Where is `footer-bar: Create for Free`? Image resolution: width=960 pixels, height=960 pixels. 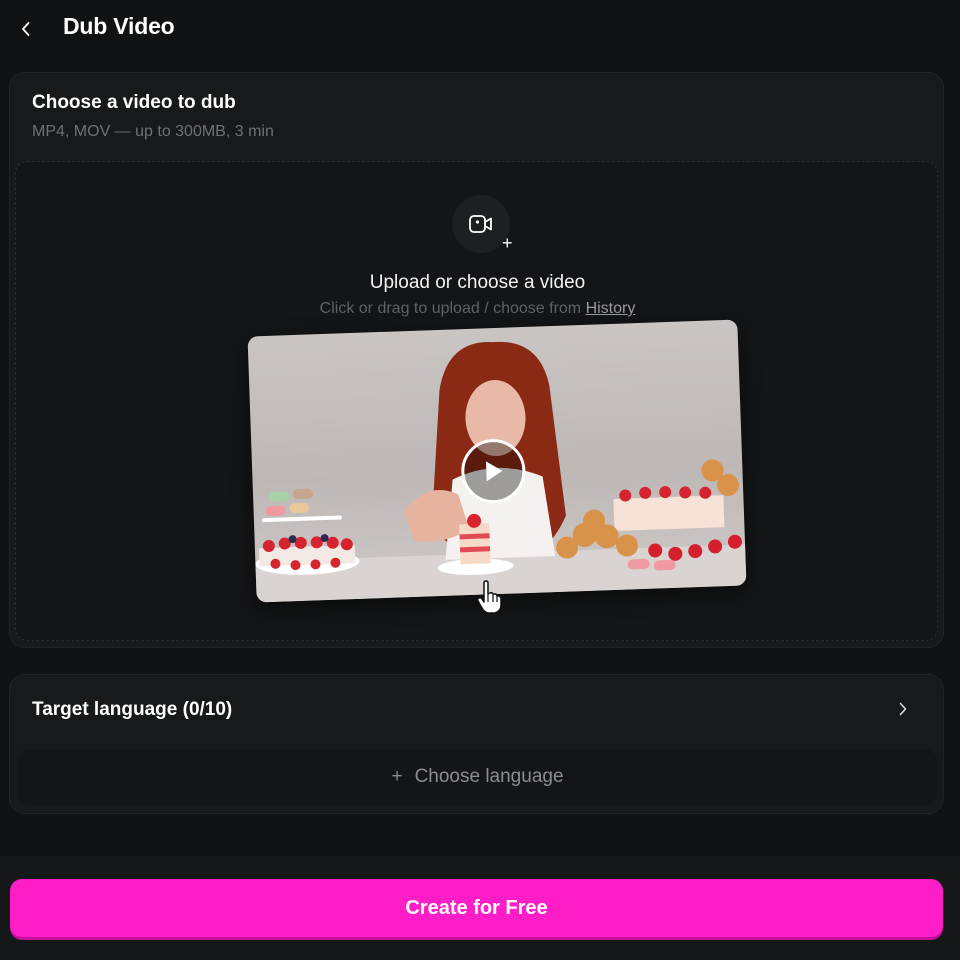
footer-bar: Create for Free is located at coordinates (480, 908).